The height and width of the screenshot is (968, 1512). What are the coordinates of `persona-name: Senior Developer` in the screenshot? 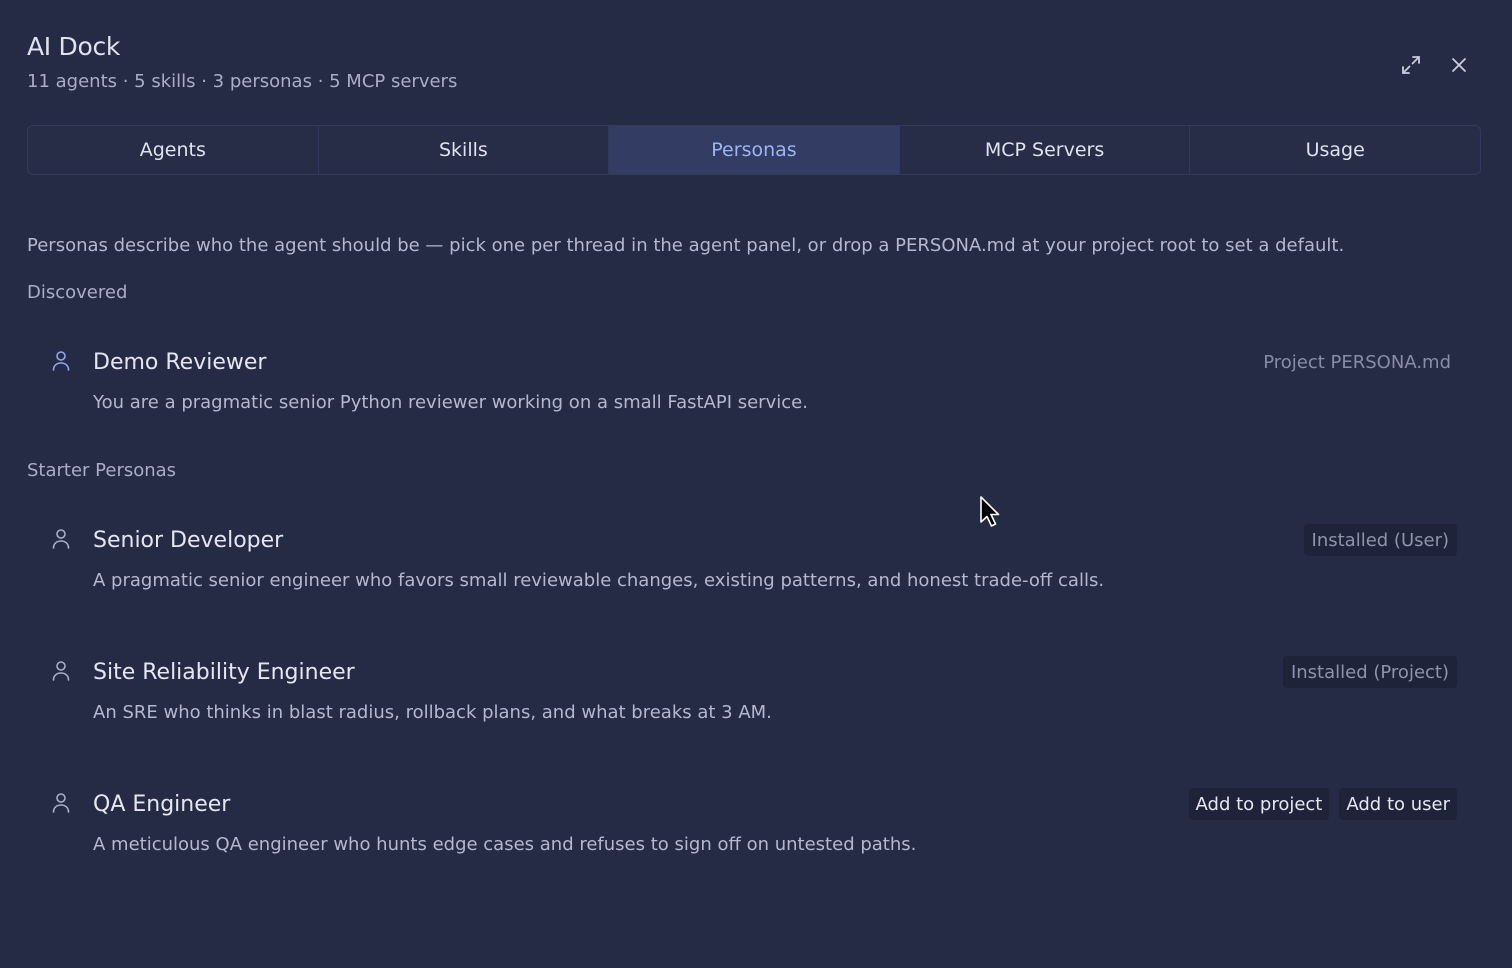 It's located at (188, 540).